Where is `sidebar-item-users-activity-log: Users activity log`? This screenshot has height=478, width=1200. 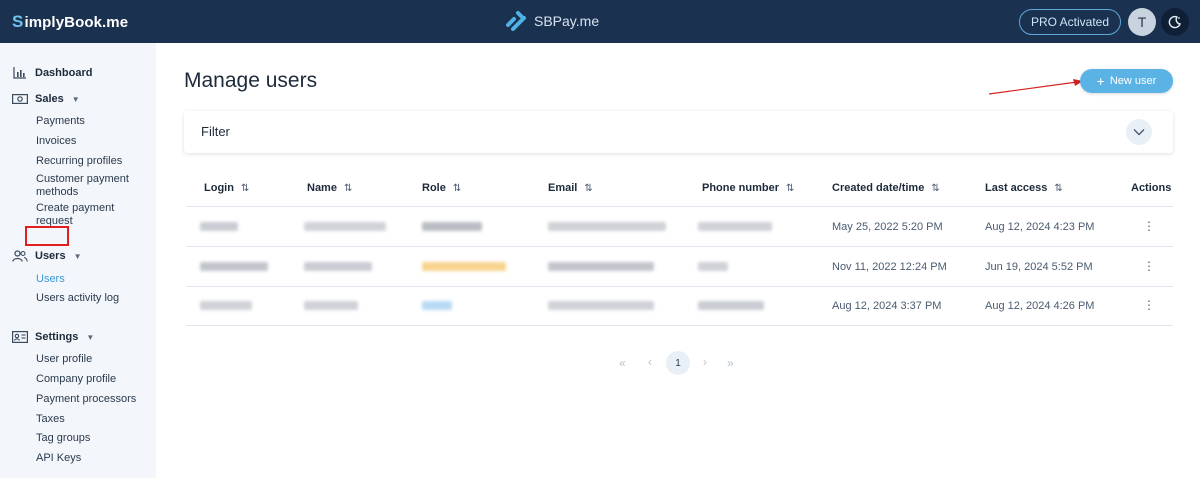 sidebar-item-users-activity-log: Users activity log is located at coordinates (77, 298).